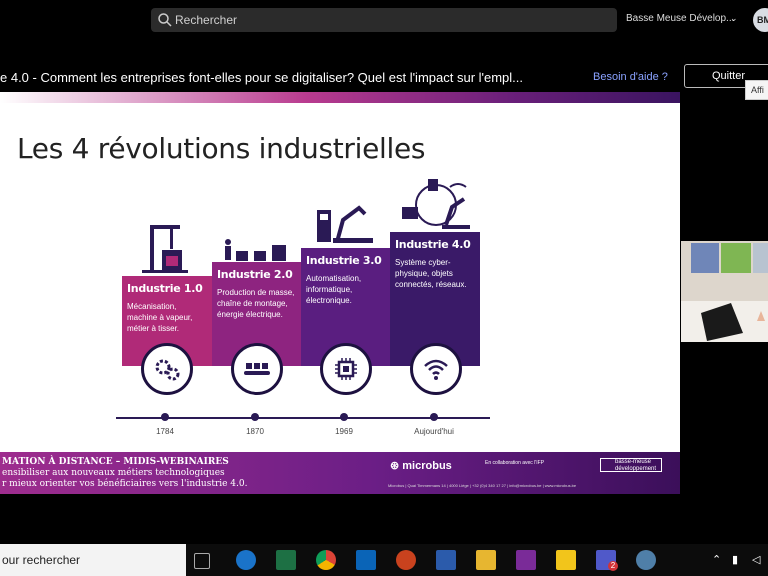 The height and width of the screenshot is (576, 768). What do you see at coordinates (257, 369) in the screenshot?
I see `conveyor-icon` at bounding box center [257, 369].